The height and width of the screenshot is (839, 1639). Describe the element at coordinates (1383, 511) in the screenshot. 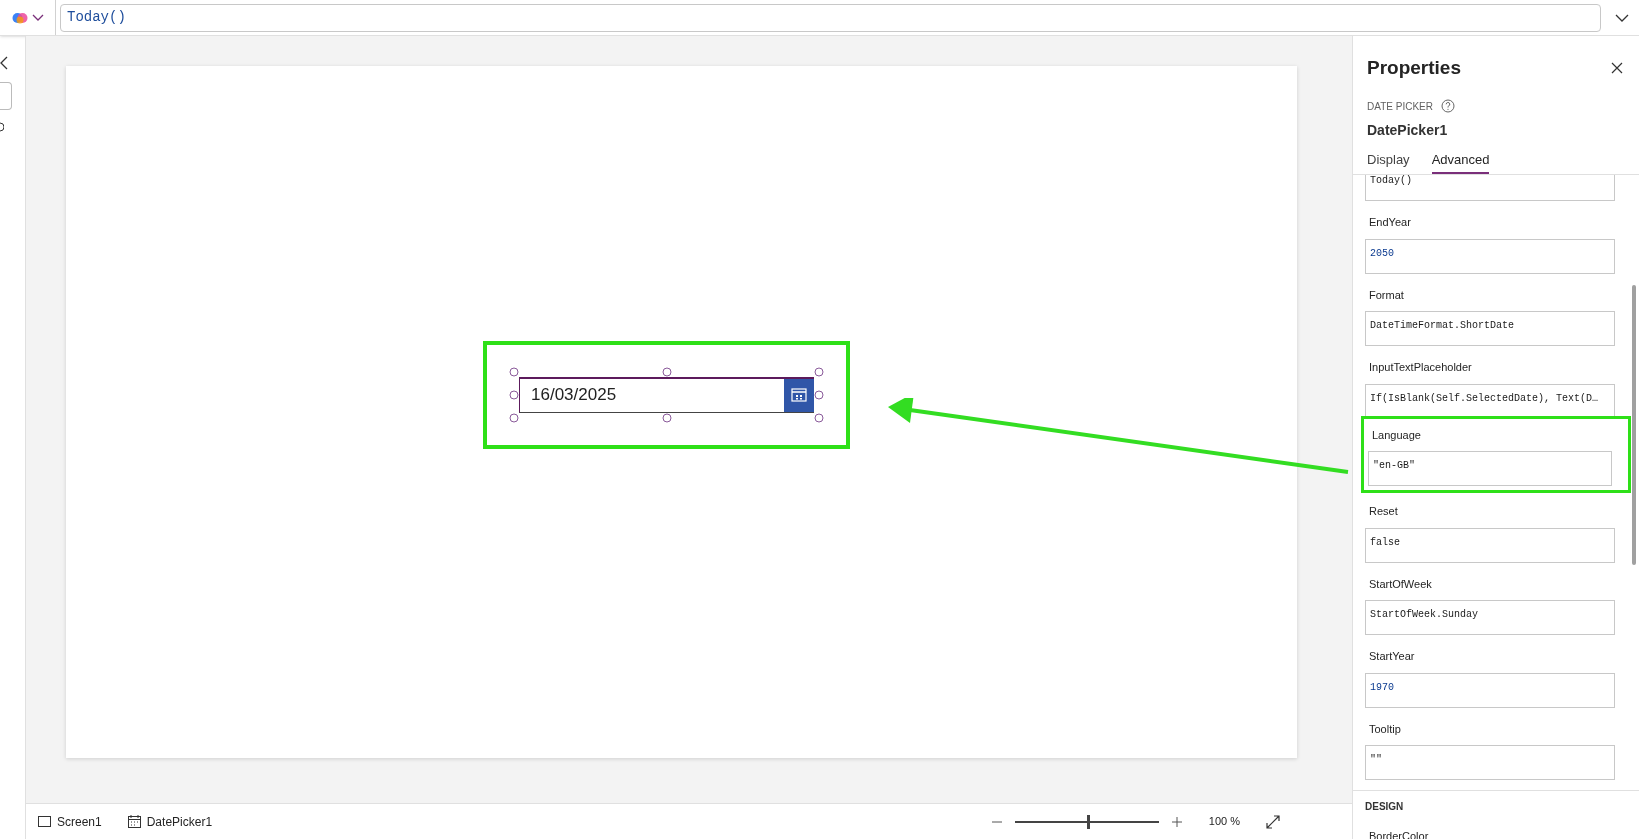

I see `field-label: Reset` at that location.